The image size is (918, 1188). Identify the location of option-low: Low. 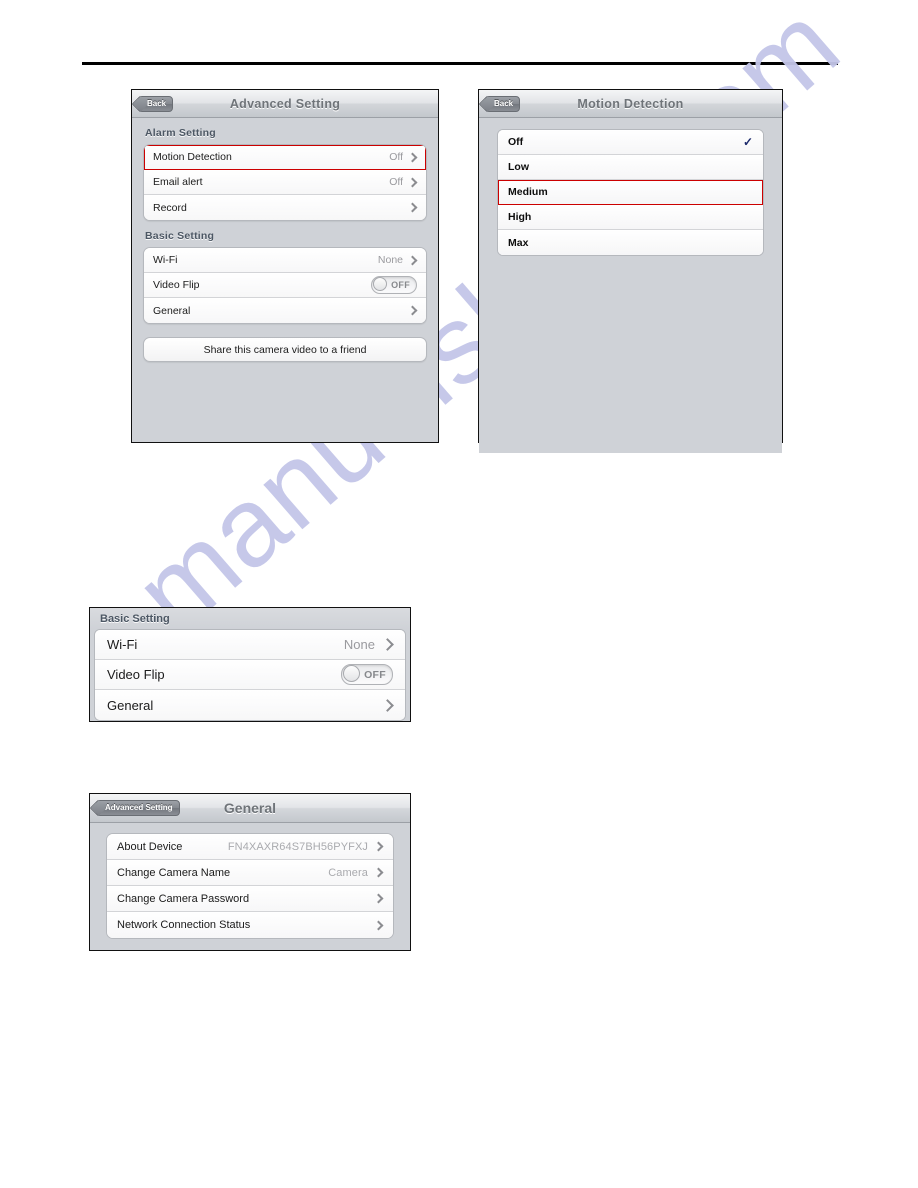
(630, 167).